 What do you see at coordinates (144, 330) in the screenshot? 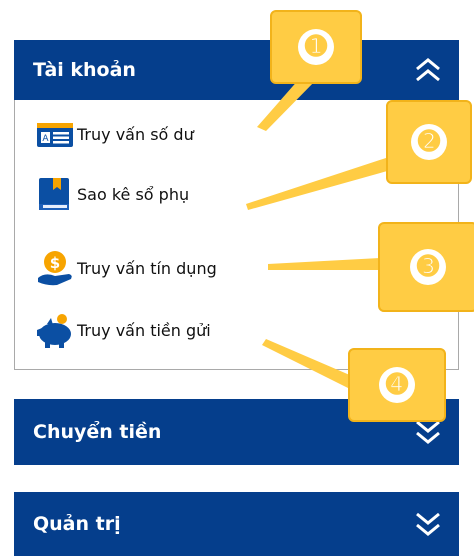
I see `menu-item-label: Truy vấn tiền gửi` at bounding box center [144, 330].